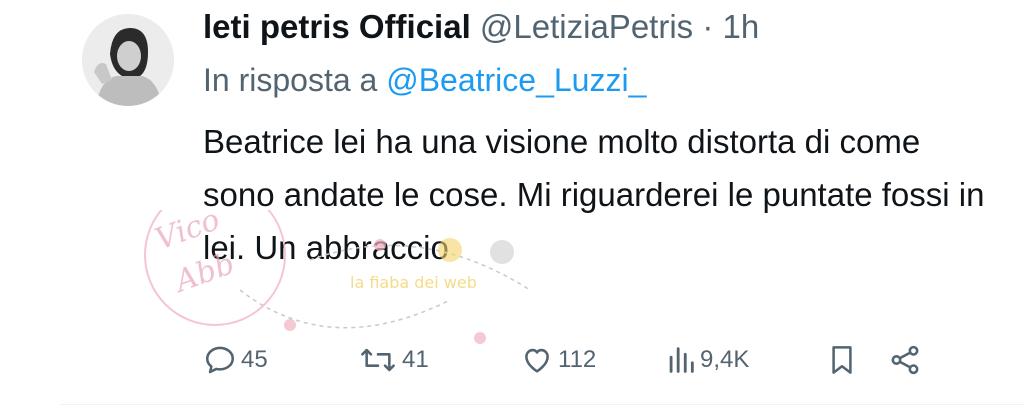 This screenshot has height=417, width=1024. I want to click on reply-icon, so click(220, 360).